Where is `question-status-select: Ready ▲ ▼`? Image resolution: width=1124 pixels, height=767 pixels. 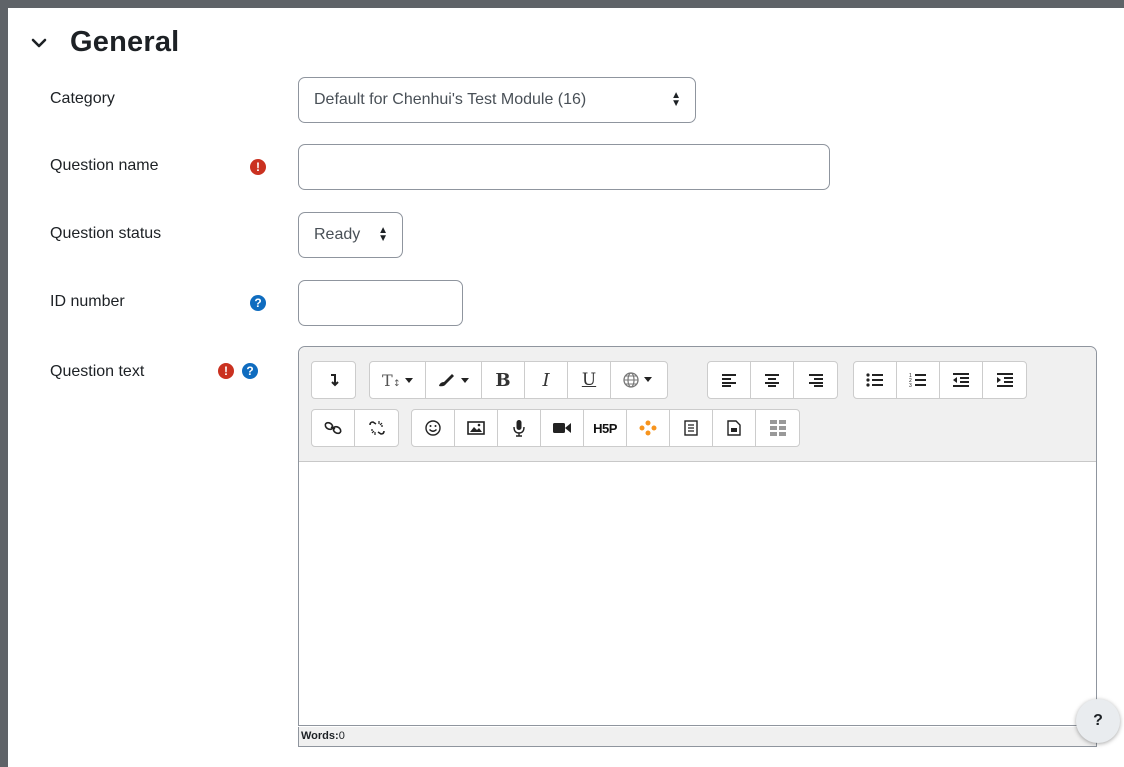
question-status-select: Ready ▲ ▼ is located at coordinates (350, 235).